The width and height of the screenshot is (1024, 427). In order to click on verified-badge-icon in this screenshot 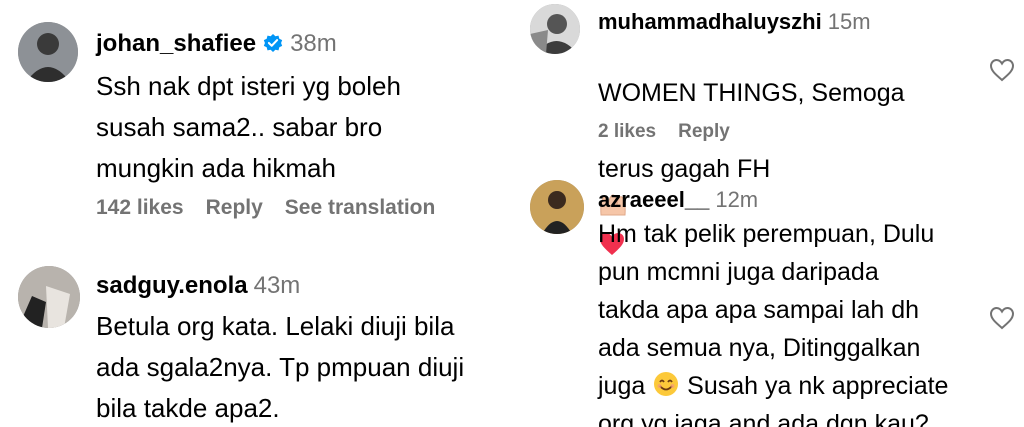, I will do `click(273, 43)`.